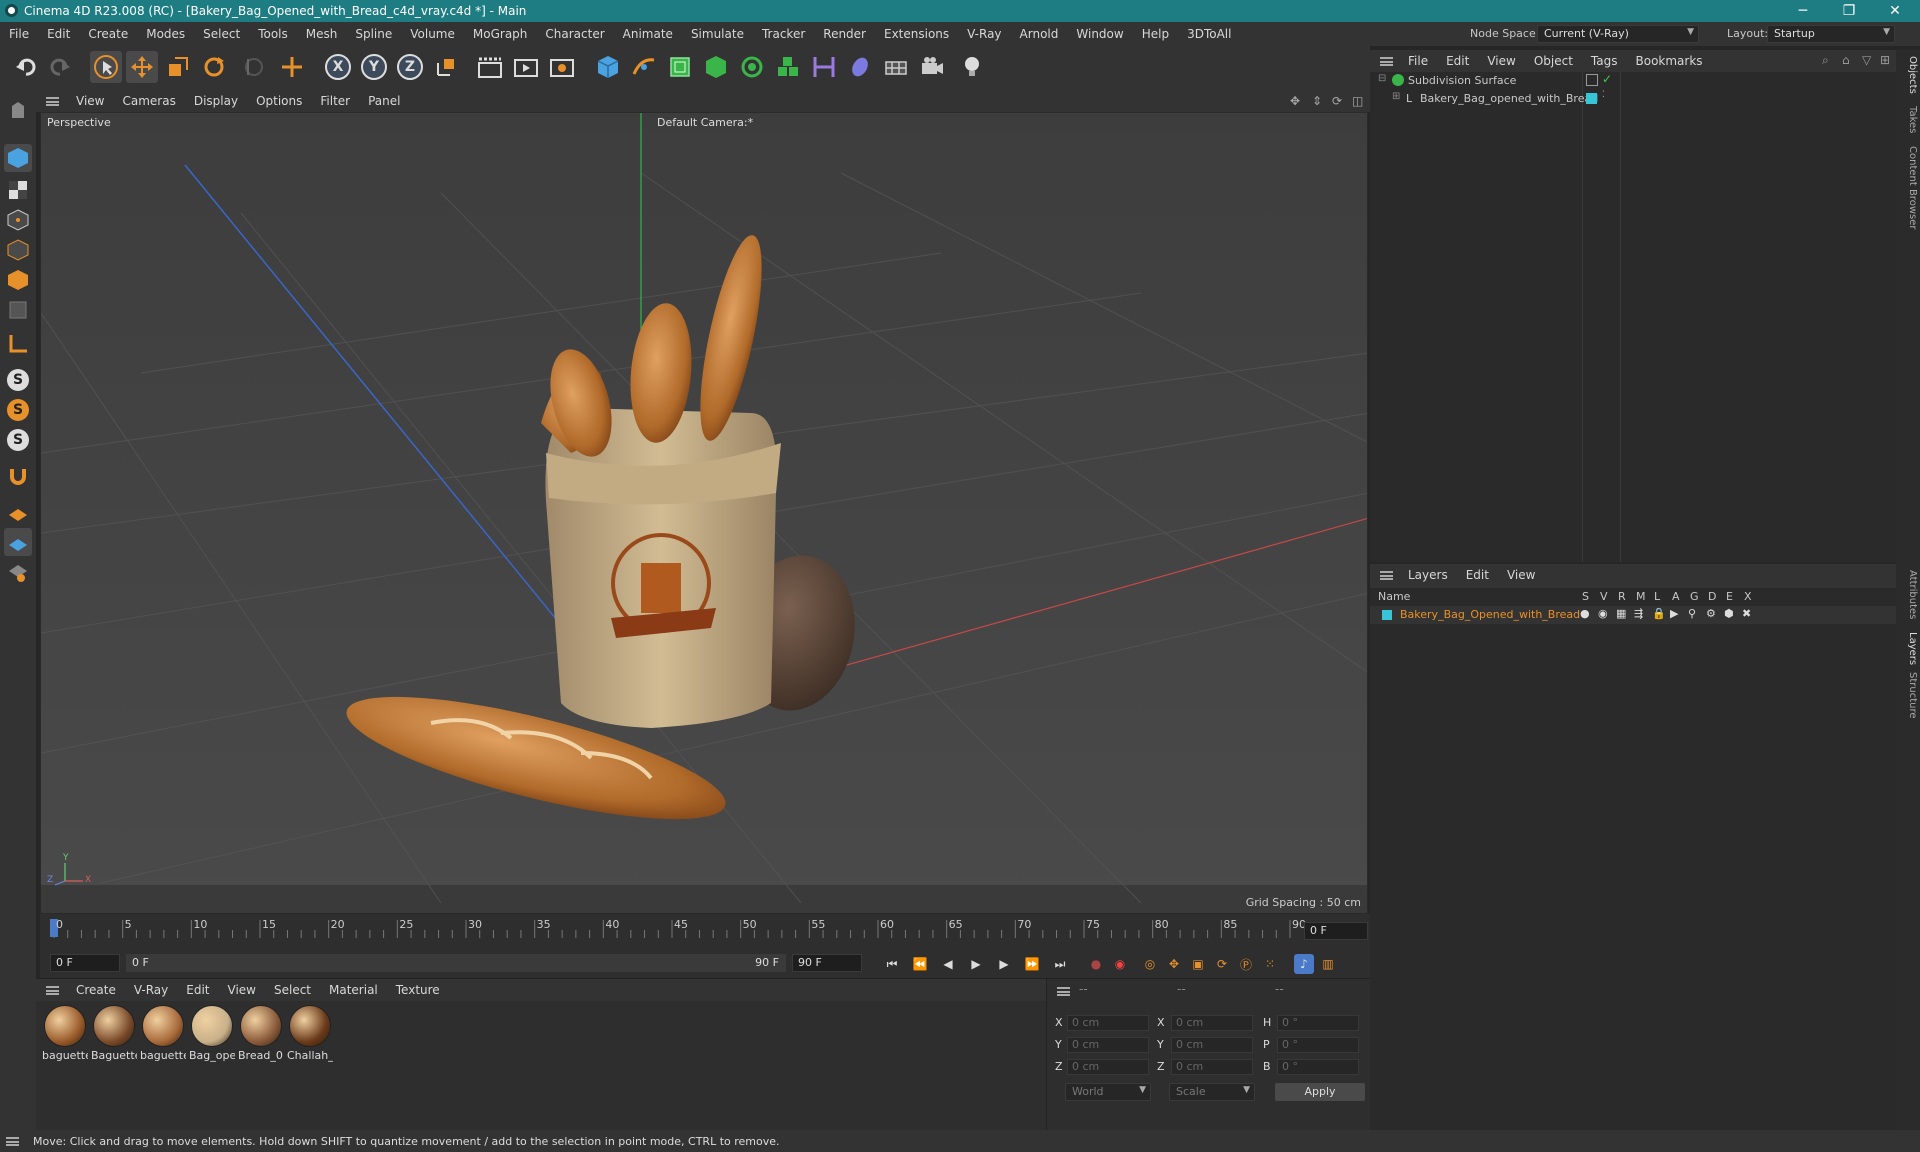 This screenshot has width=1920, height=1152. Describe the element at coordinates (96, 990) in the screenshot. I see `material-menu-create: Create` at that location.